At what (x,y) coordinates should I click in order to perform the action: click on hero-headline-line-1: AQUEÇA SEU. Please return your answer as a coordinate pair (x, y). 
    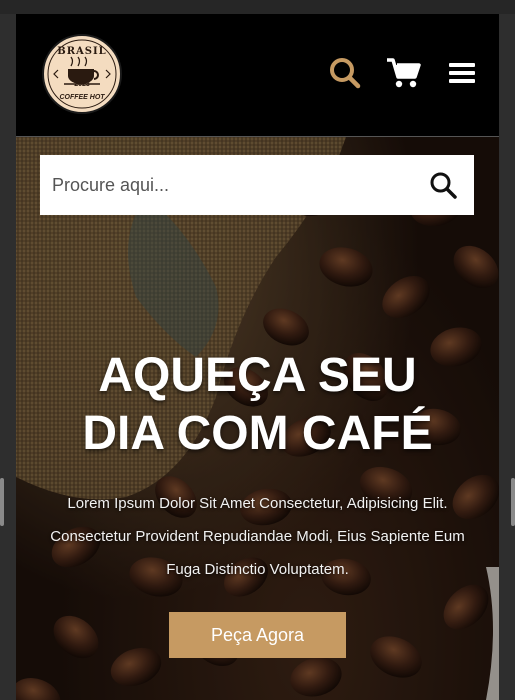
    Looking at the image, I should click on (257, 375).